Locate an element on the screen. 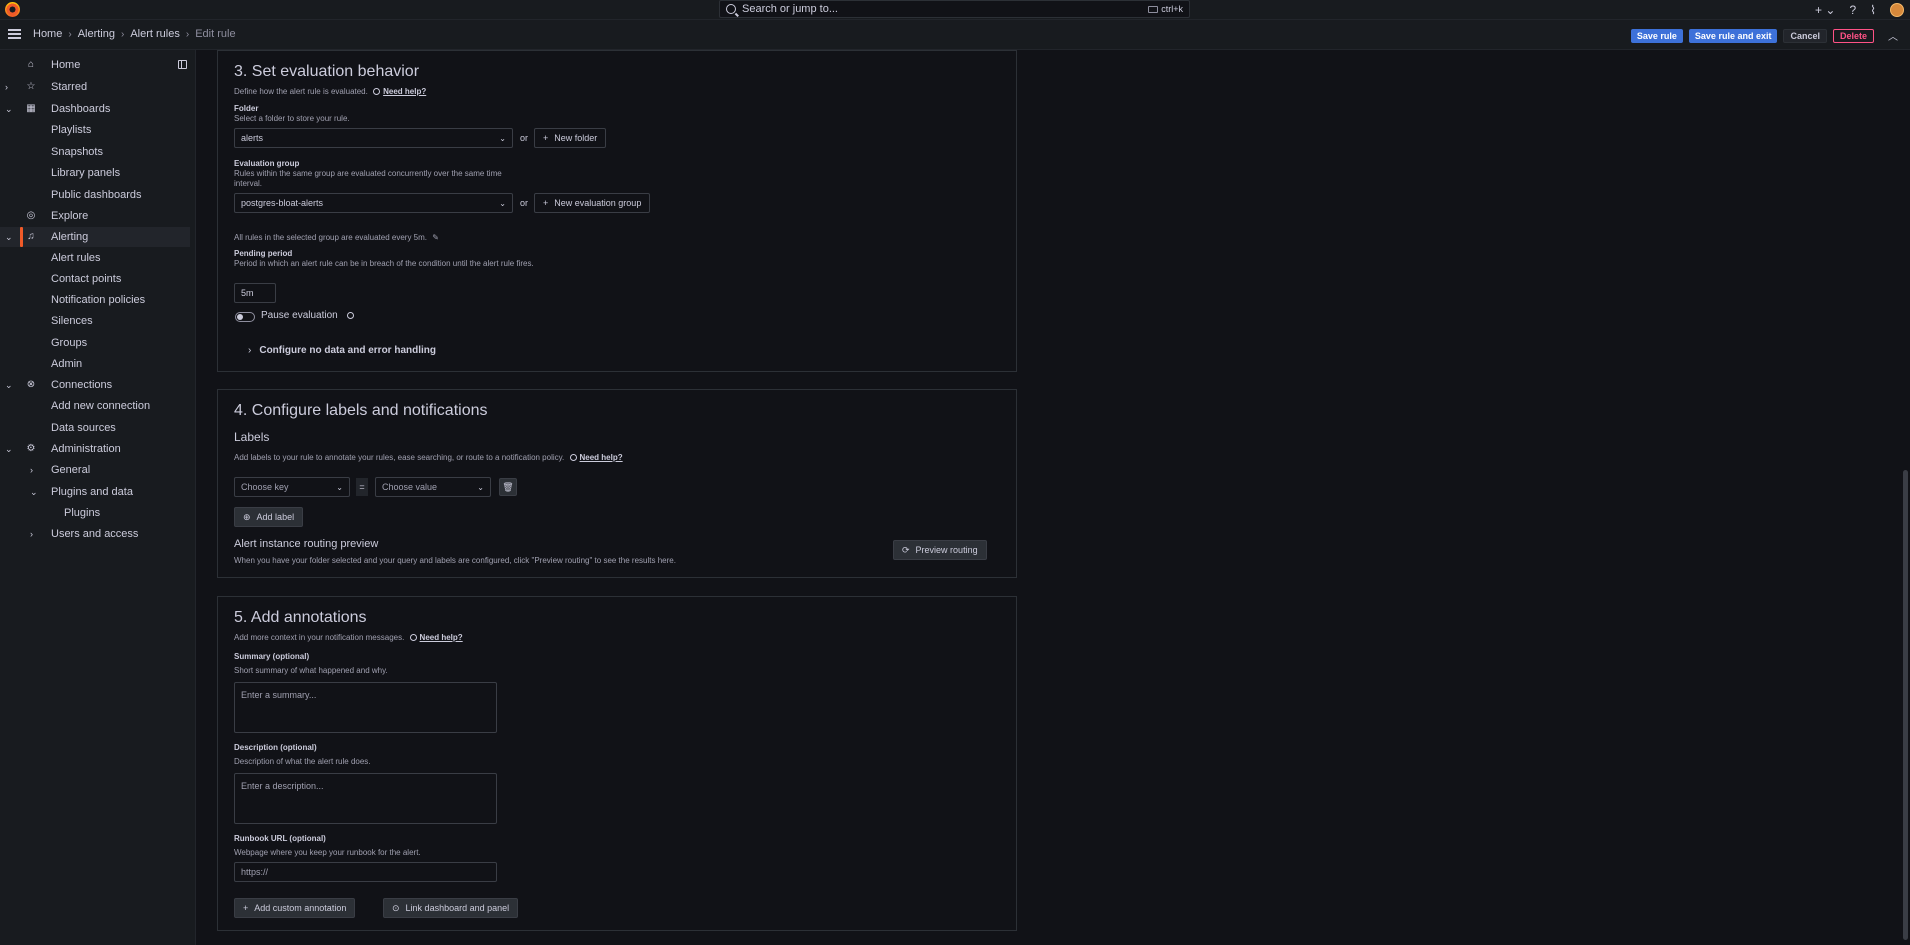 This screenshot has width=1910, height=945. add-new-button: + ⌄ is located at coordinates (1825, 10).